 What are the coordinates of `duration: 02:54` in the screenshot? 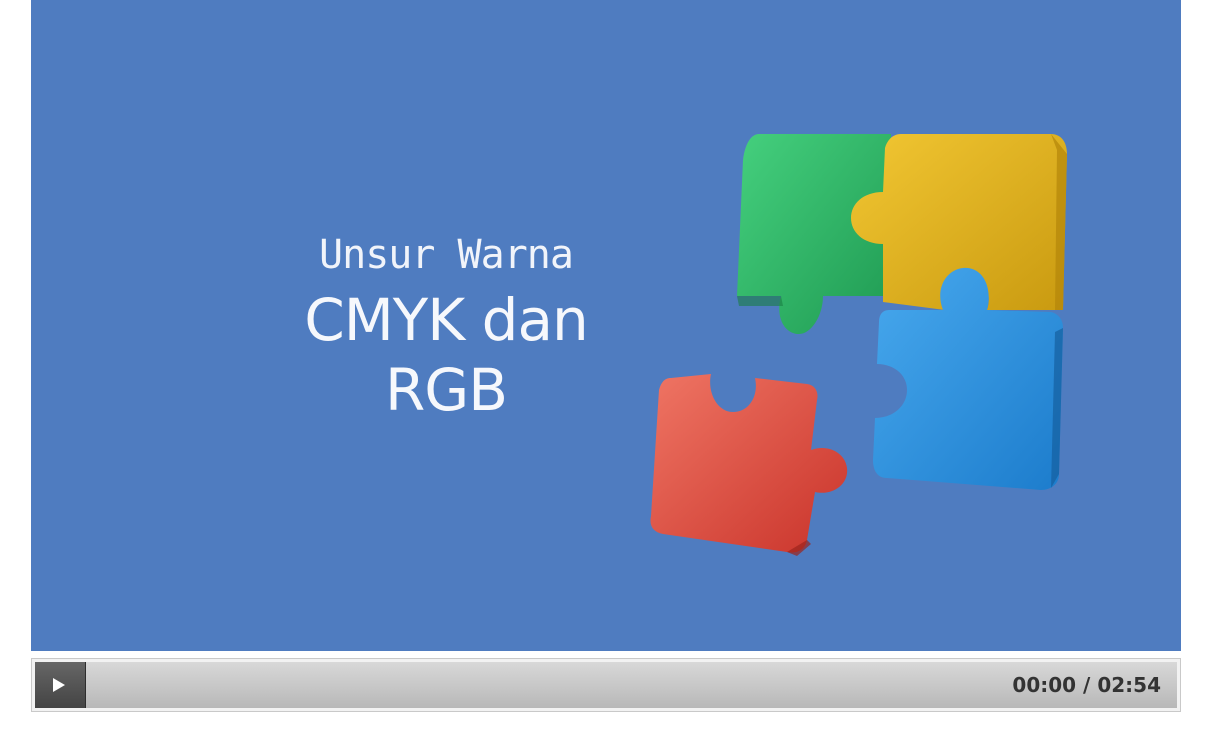 It's located at (1129, 685).